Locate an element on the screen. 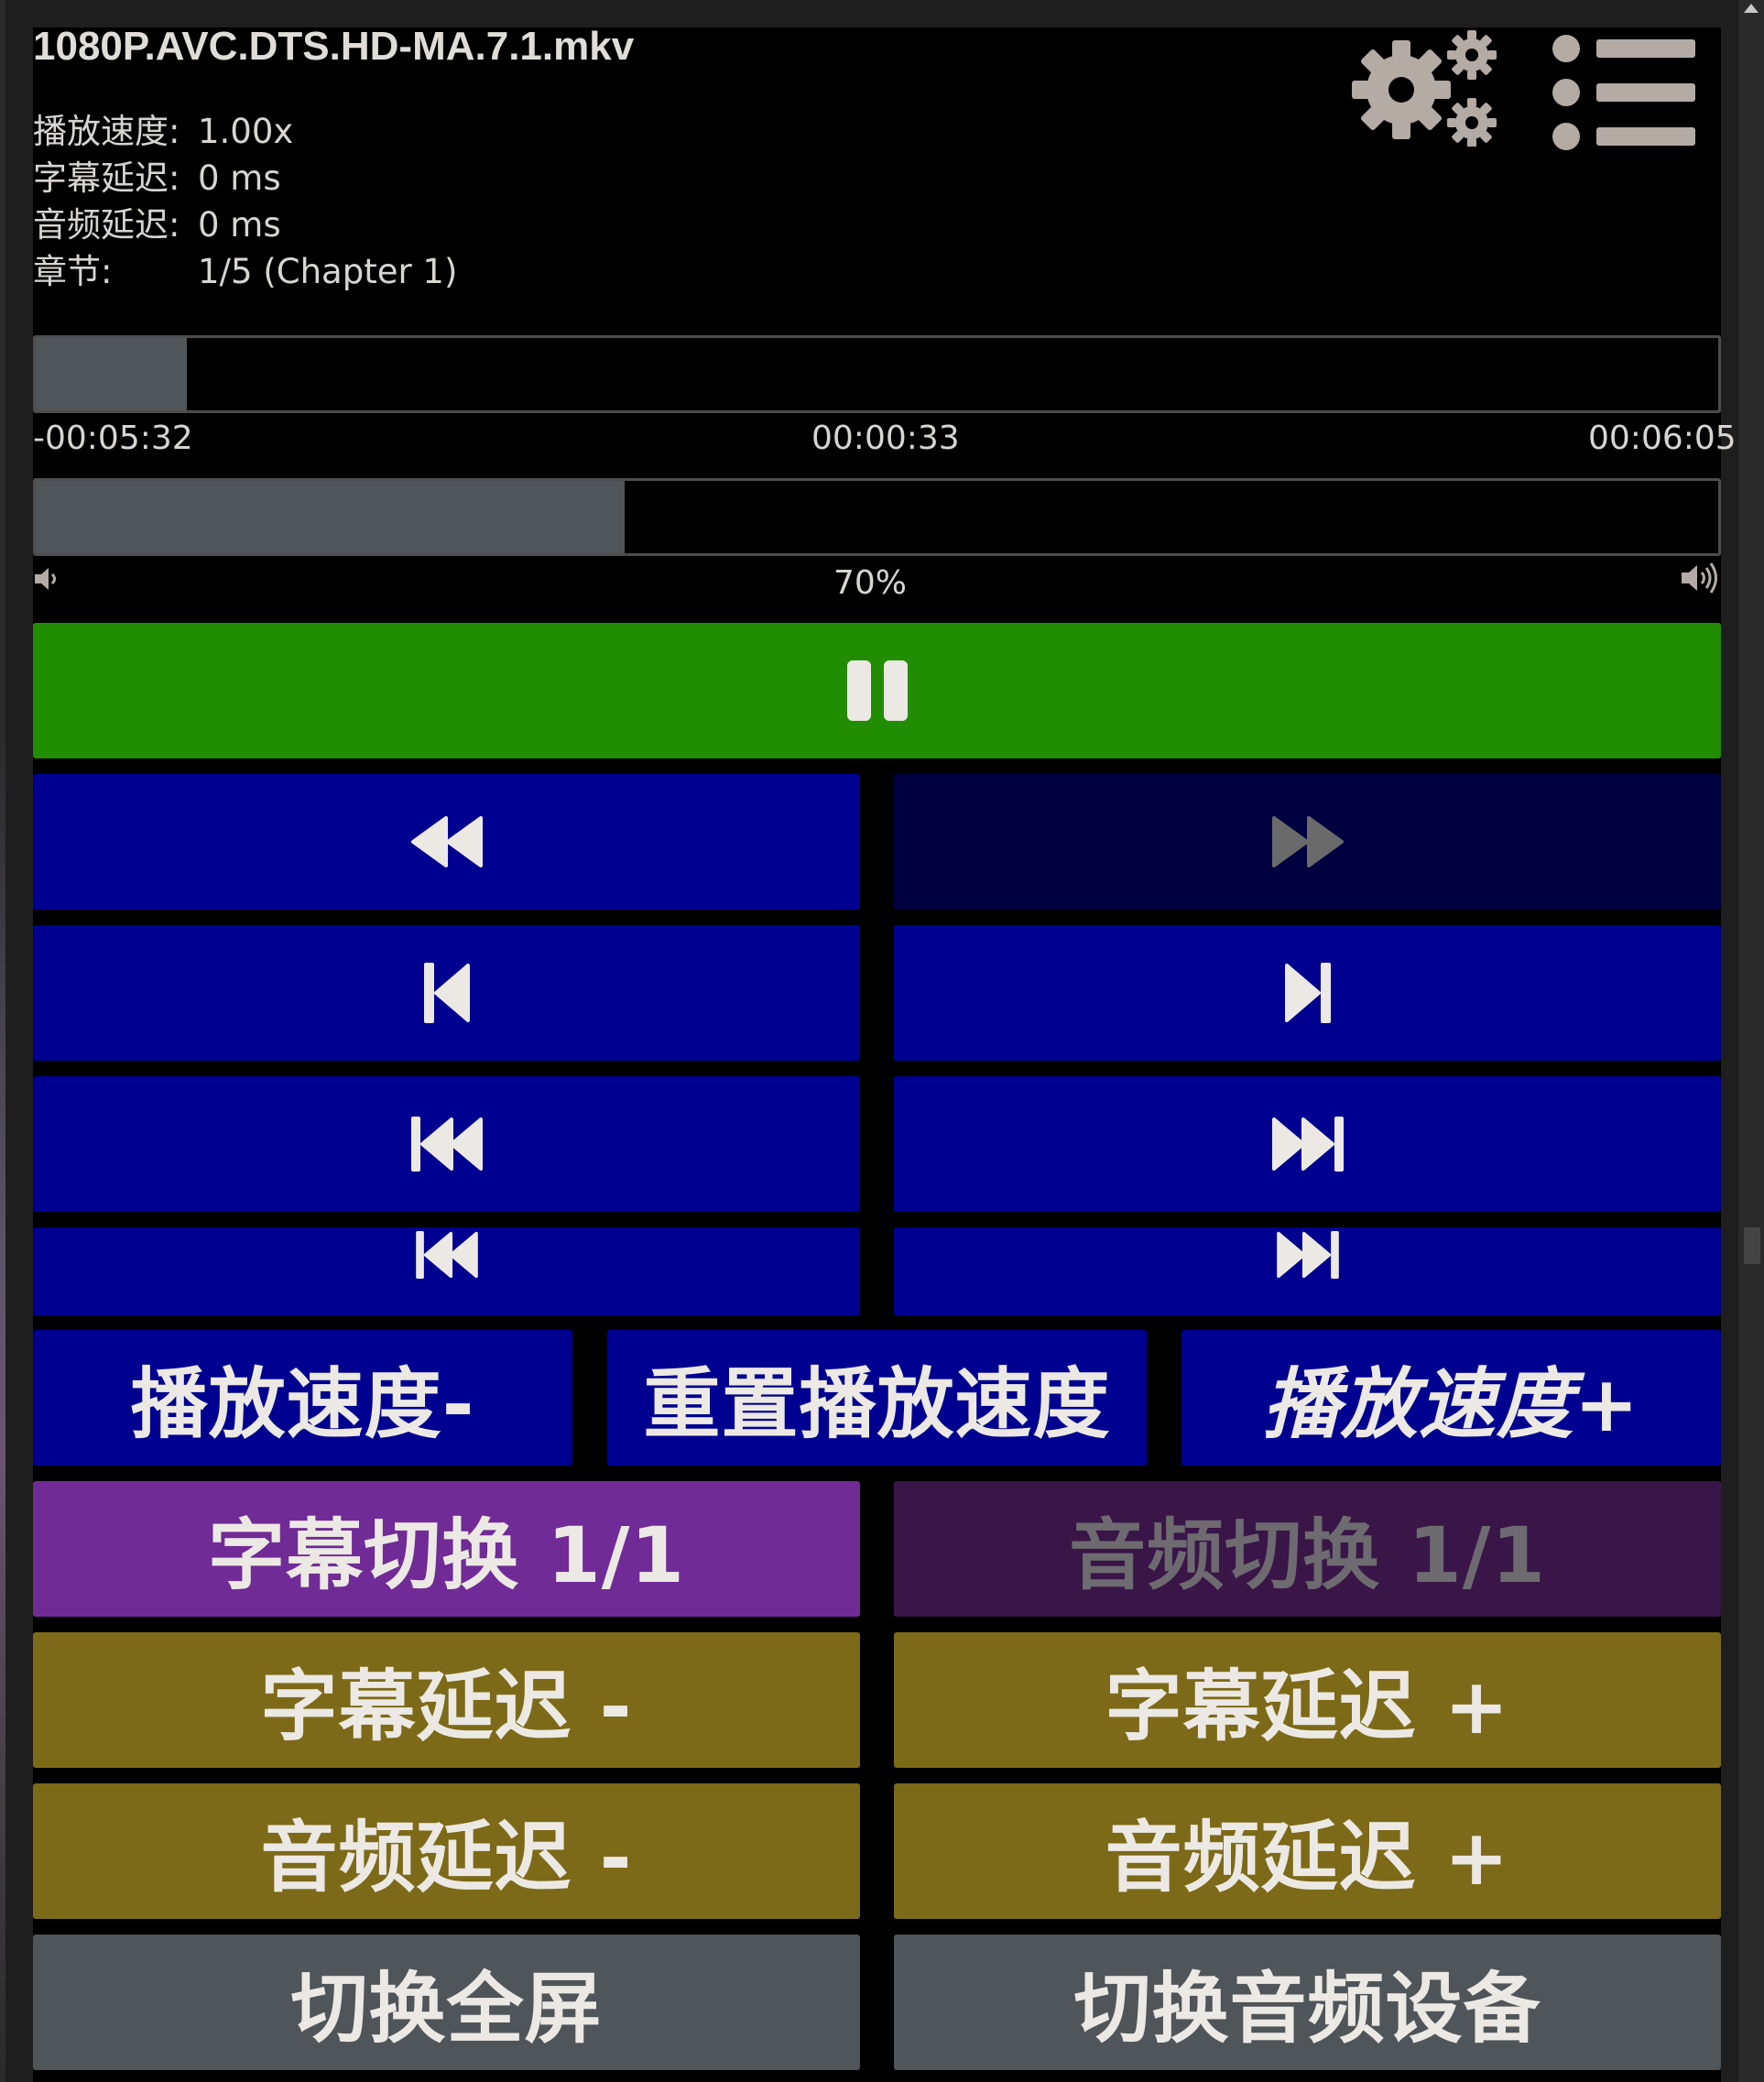 This screenshot has height=2082, width=1764. step-backward-icon is located at coordinates (446, 993).